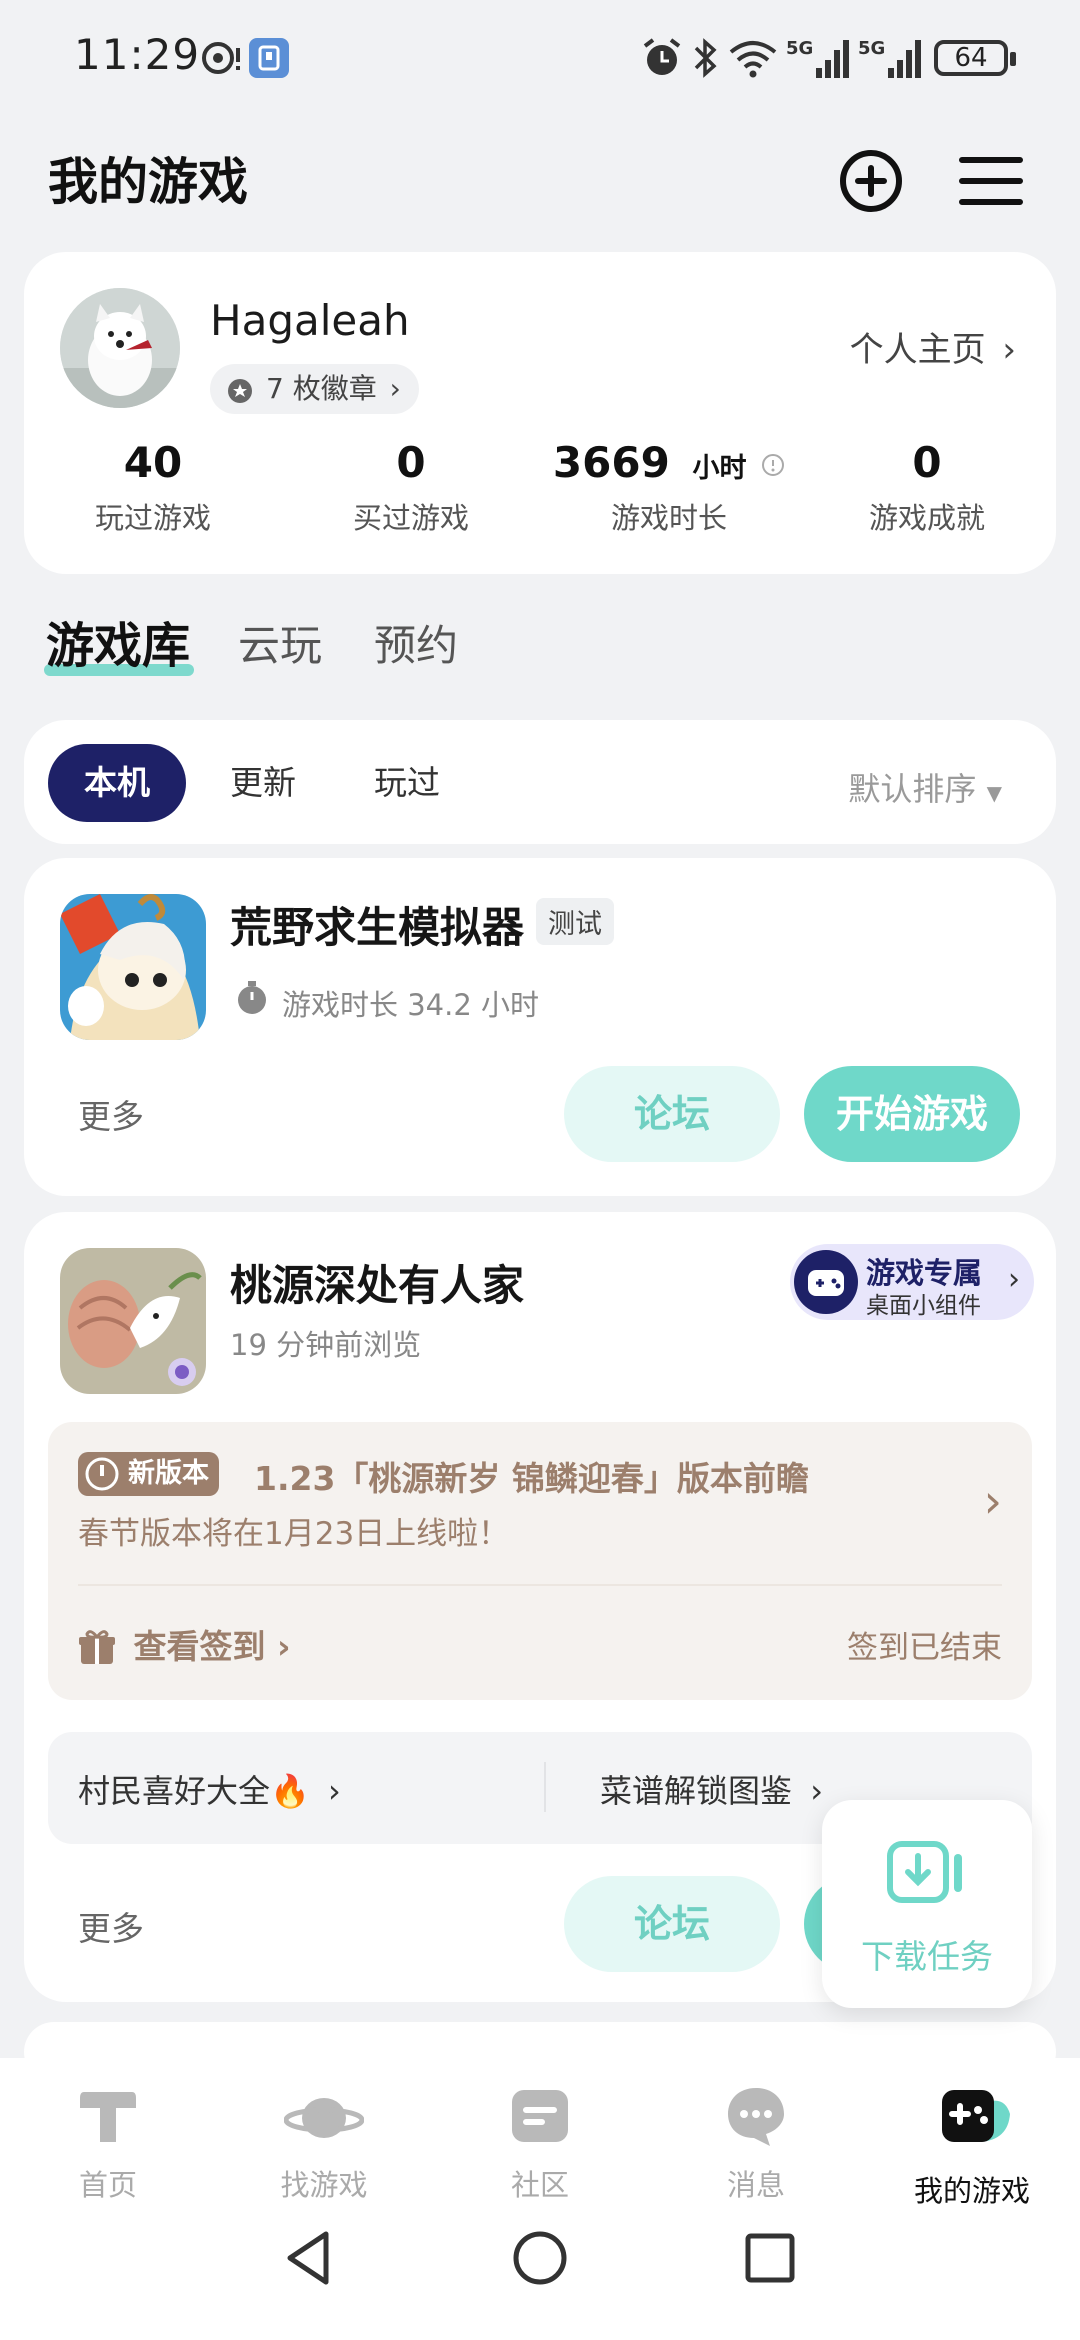 This screenshot has height=2340, width=1080. What do you see at coordinates (310, 320) in the screenshot?
I see `username: Hagaleah` at bounding box center [310, 320].